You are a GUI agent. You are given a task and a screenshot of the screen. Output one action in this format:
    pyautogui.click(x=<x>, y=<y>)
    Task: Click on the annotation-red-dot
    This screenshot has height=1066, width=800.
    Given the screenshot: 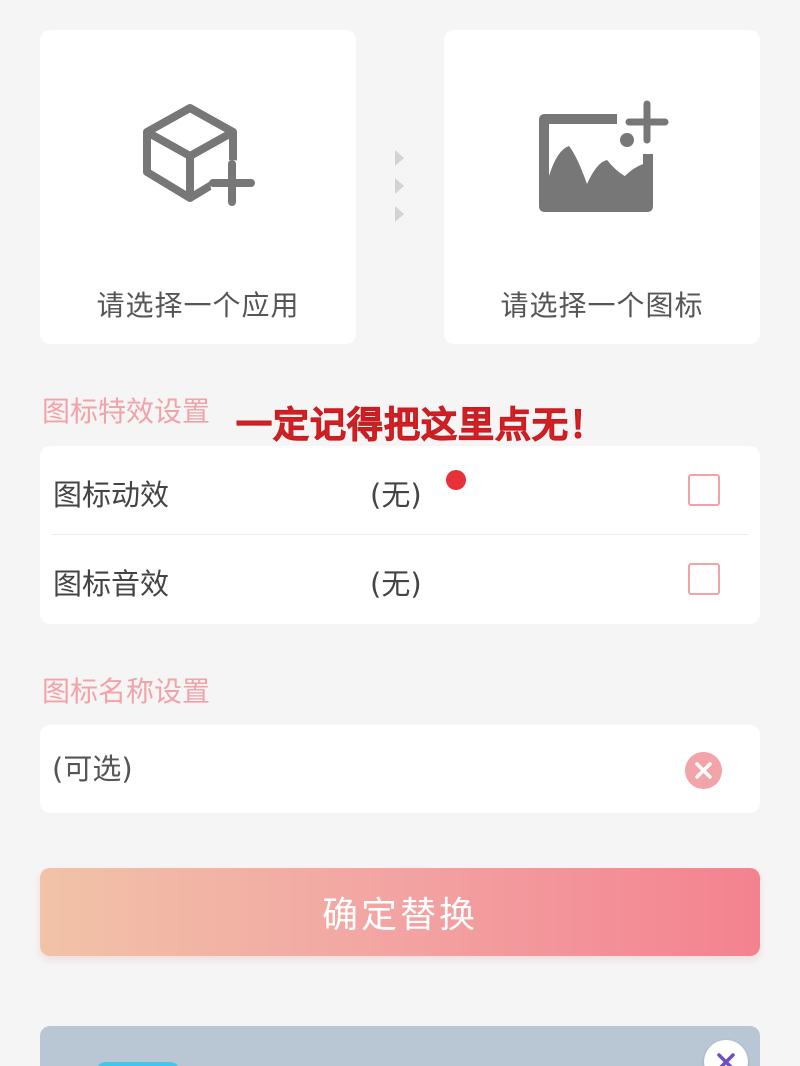 What is the action you would take?
    pyautogui.click(x=456, y=480)
    